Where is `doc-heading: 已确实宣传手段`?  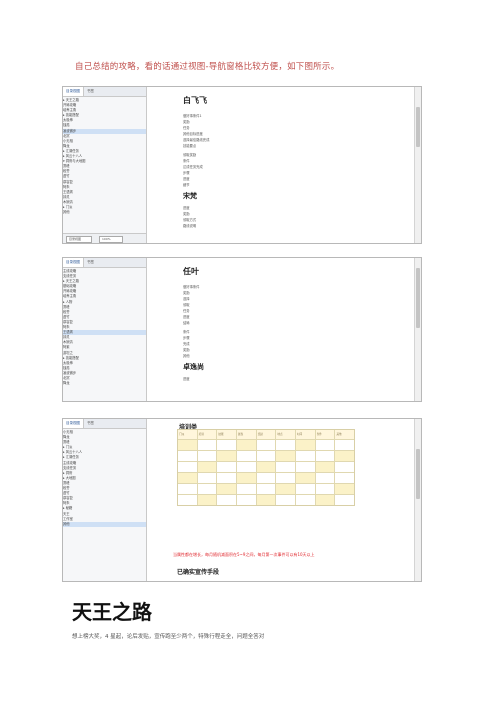 doc-heading: 已确实宣传手段 is located at coordinates (198, 572).